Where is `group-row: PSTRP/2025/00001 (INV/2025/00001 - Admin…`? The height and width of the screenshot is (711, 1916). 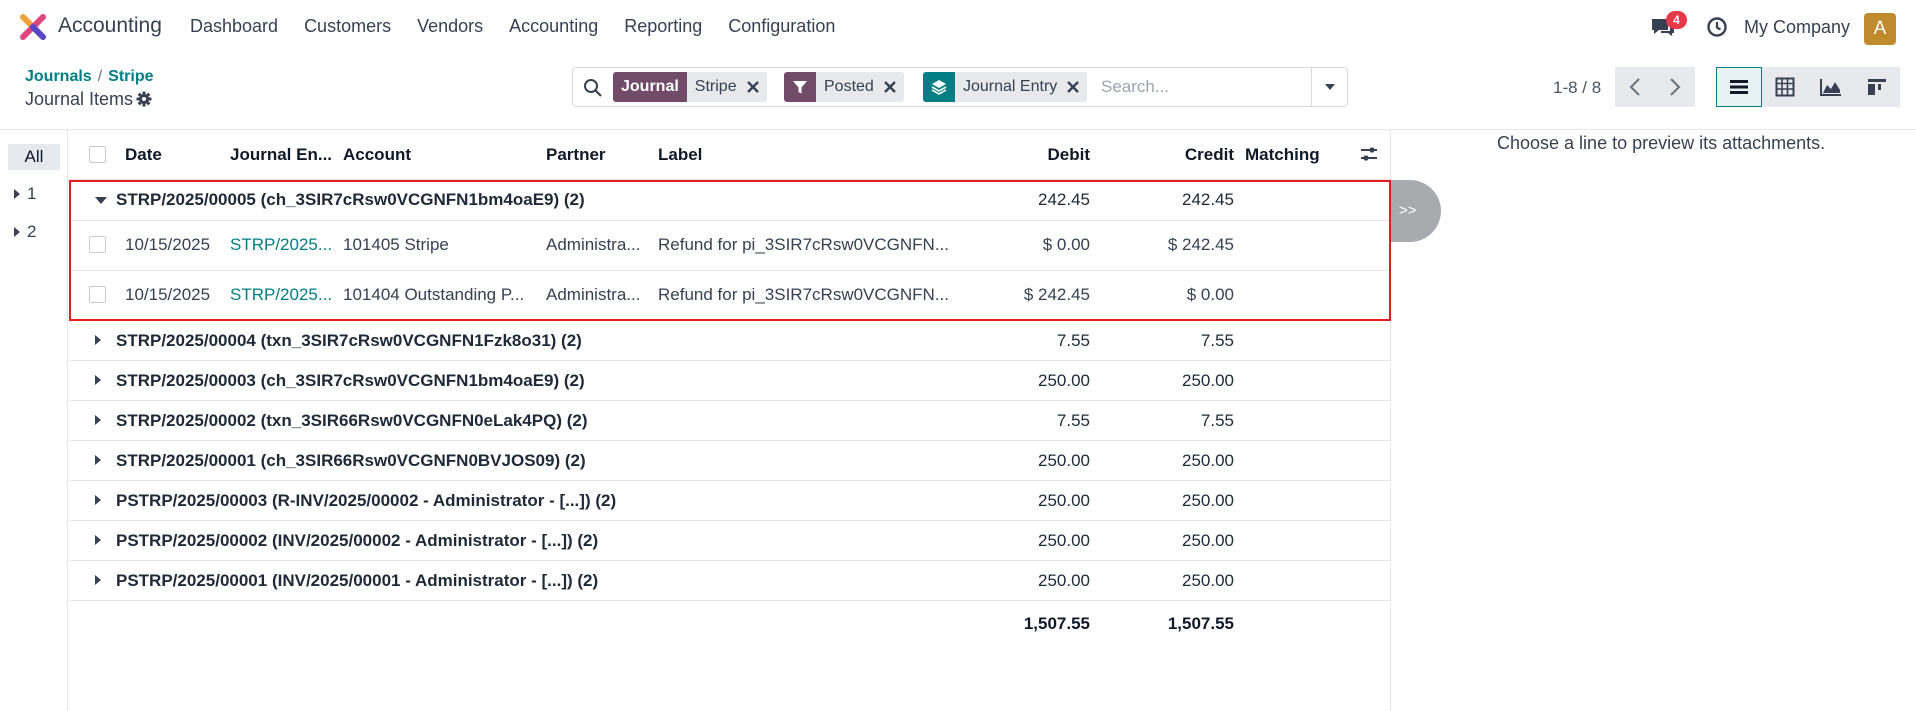
group-row: PSTRP/2025/00001 (INV/2025/00001 - Admin… is located at coordinates (730, 581).